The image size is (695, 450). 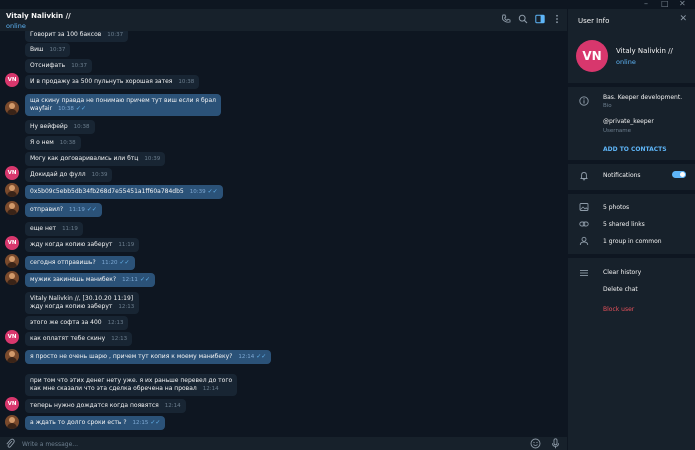 What do you see at coordinates (584, 101) in the screenshot?
I see `info-icon` at bounding box center [584, 101].